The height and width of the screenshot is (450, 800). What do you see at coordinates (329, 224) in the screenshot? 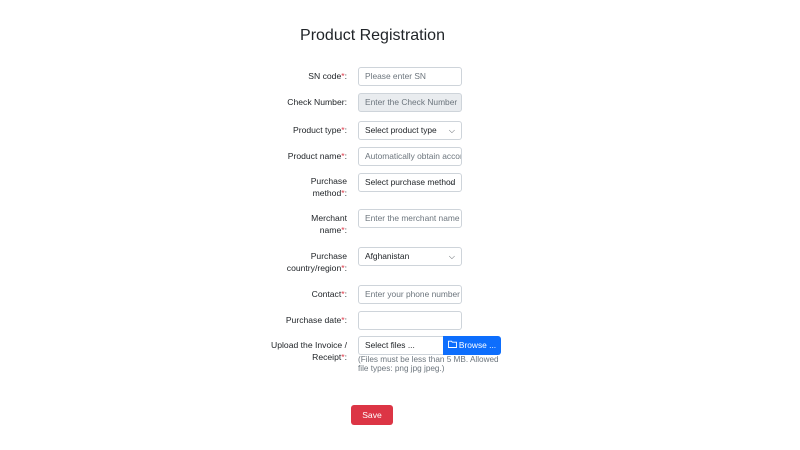
I see `merchant-name-label: Merchant name*:` at bounding box center [329, 224].